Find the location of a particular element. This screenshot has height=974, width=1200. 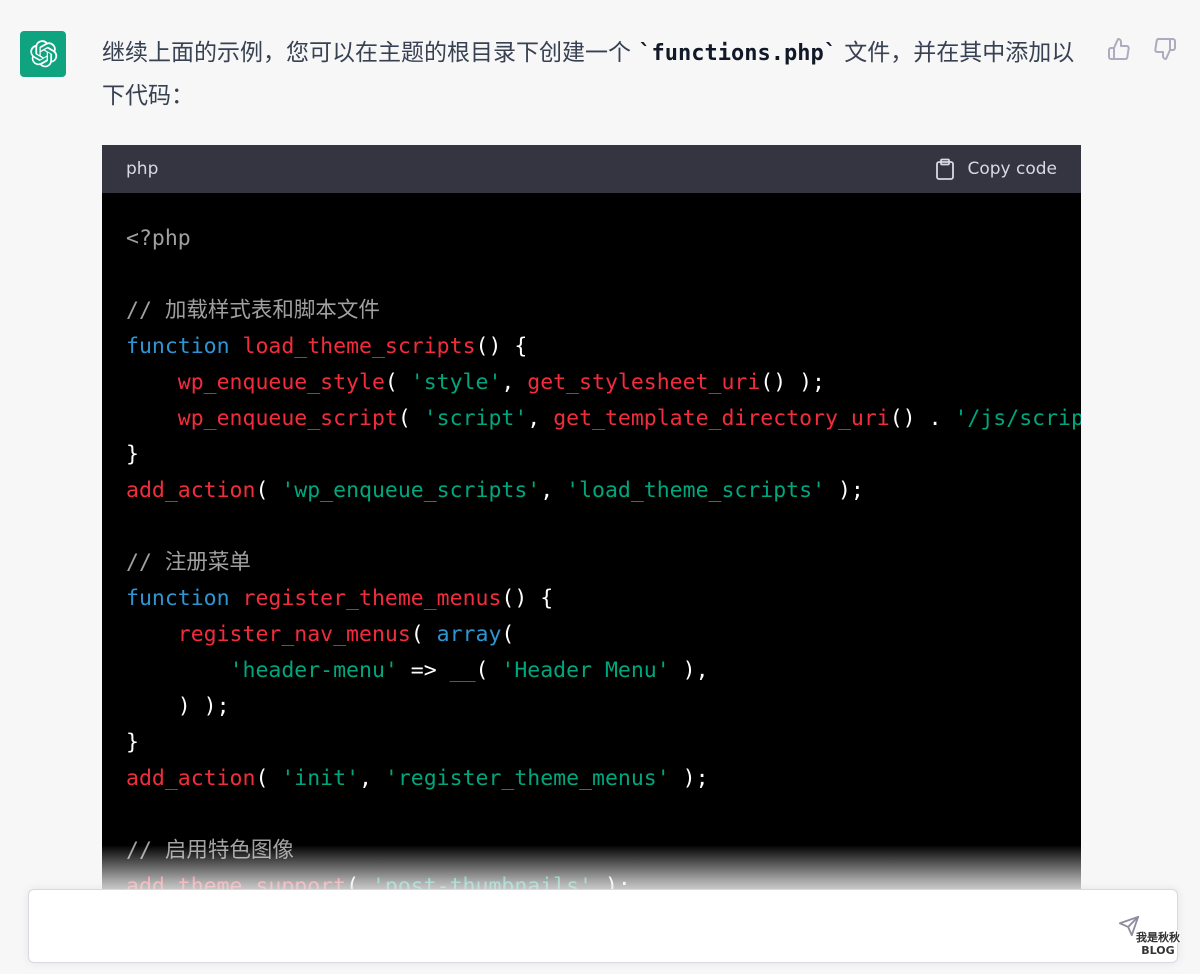

thumbs-down-icon is located at coordinates (1165, 49).